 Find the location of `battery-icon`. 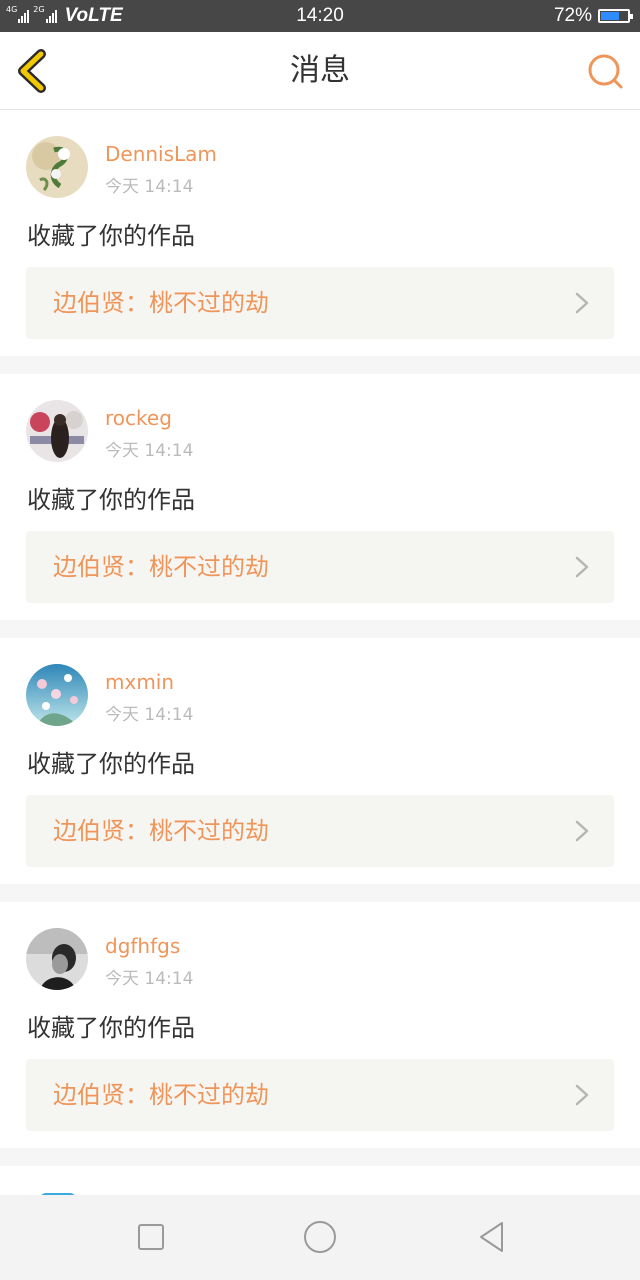

battery-icon is located at coordinates (615, 16).